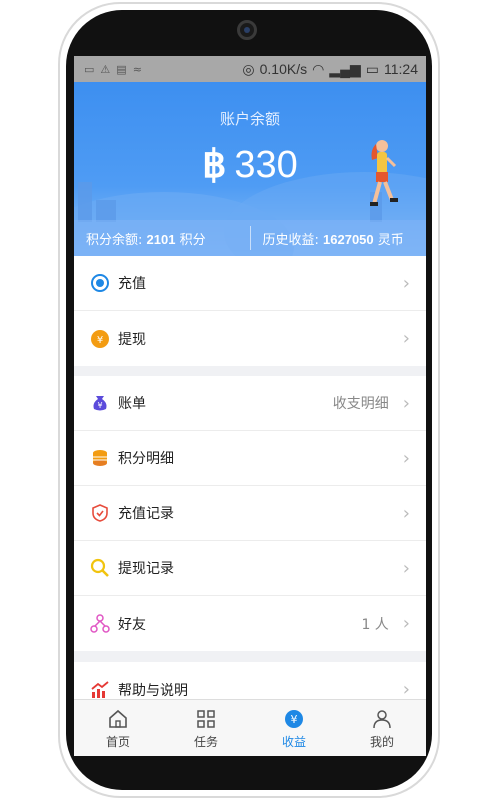 The image size is (480, 800). I want to click on data-saver-icon: ◎, so click(248, 68).